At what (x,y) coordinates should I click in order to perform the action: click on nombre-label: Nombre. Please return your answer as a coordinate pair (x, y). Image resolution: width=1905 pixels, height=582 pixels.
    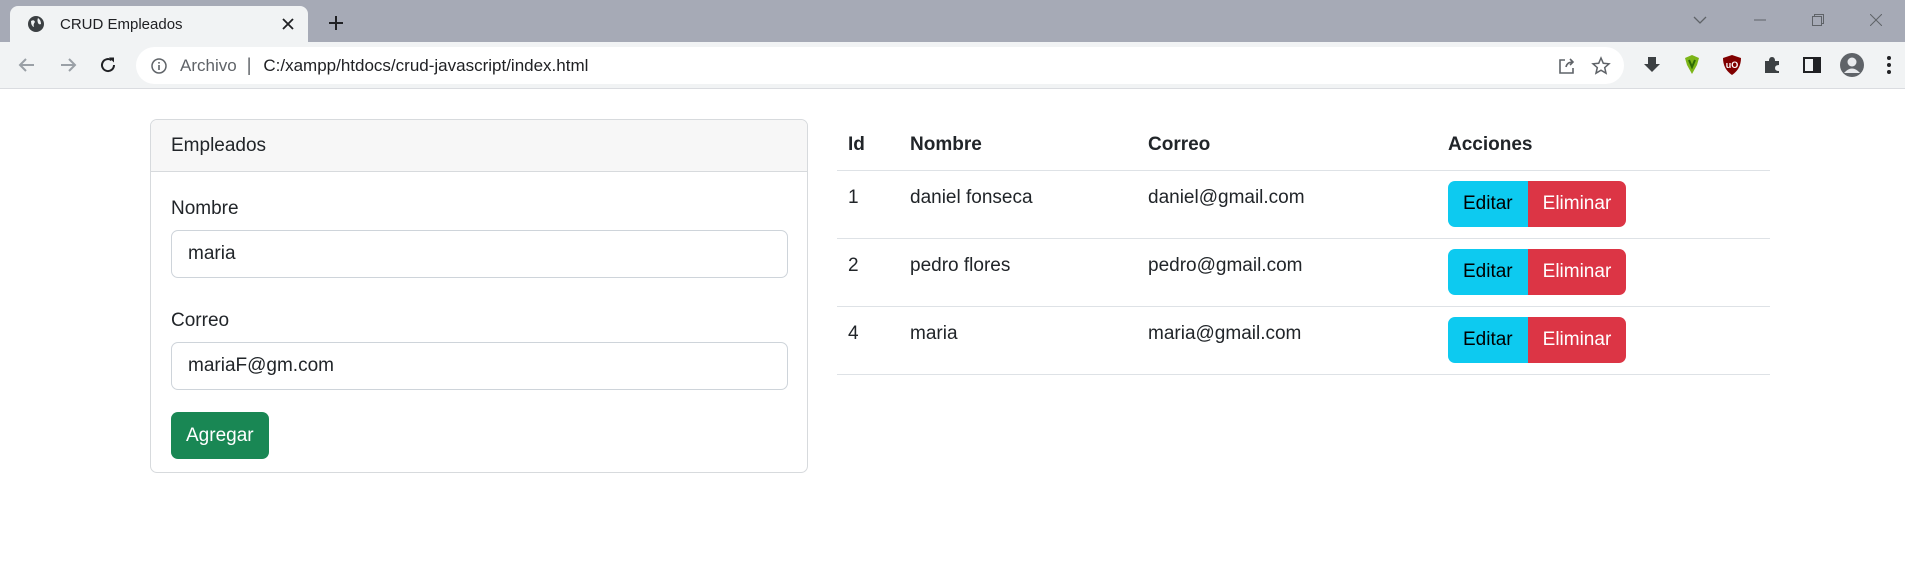
    Looking at the image, I should click on (205, 208).